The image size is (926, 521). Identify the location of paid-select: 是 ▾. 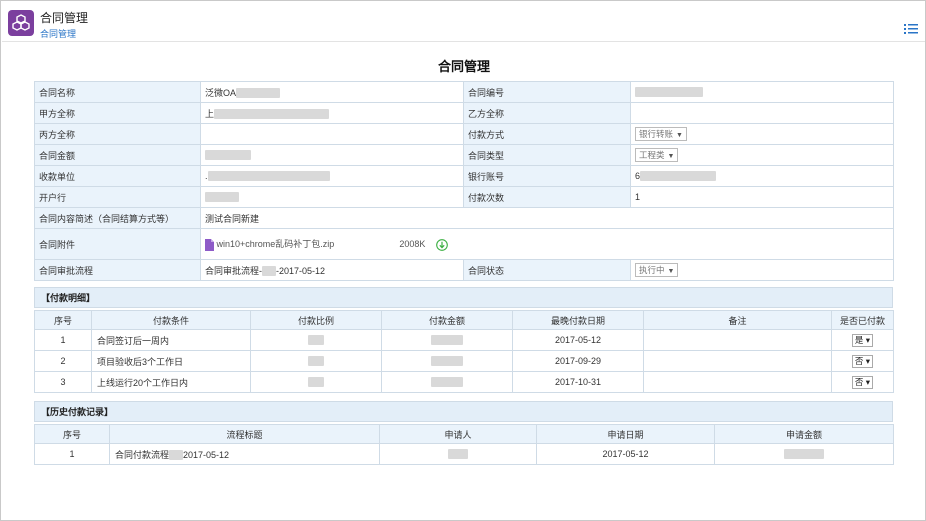
(862, 340).